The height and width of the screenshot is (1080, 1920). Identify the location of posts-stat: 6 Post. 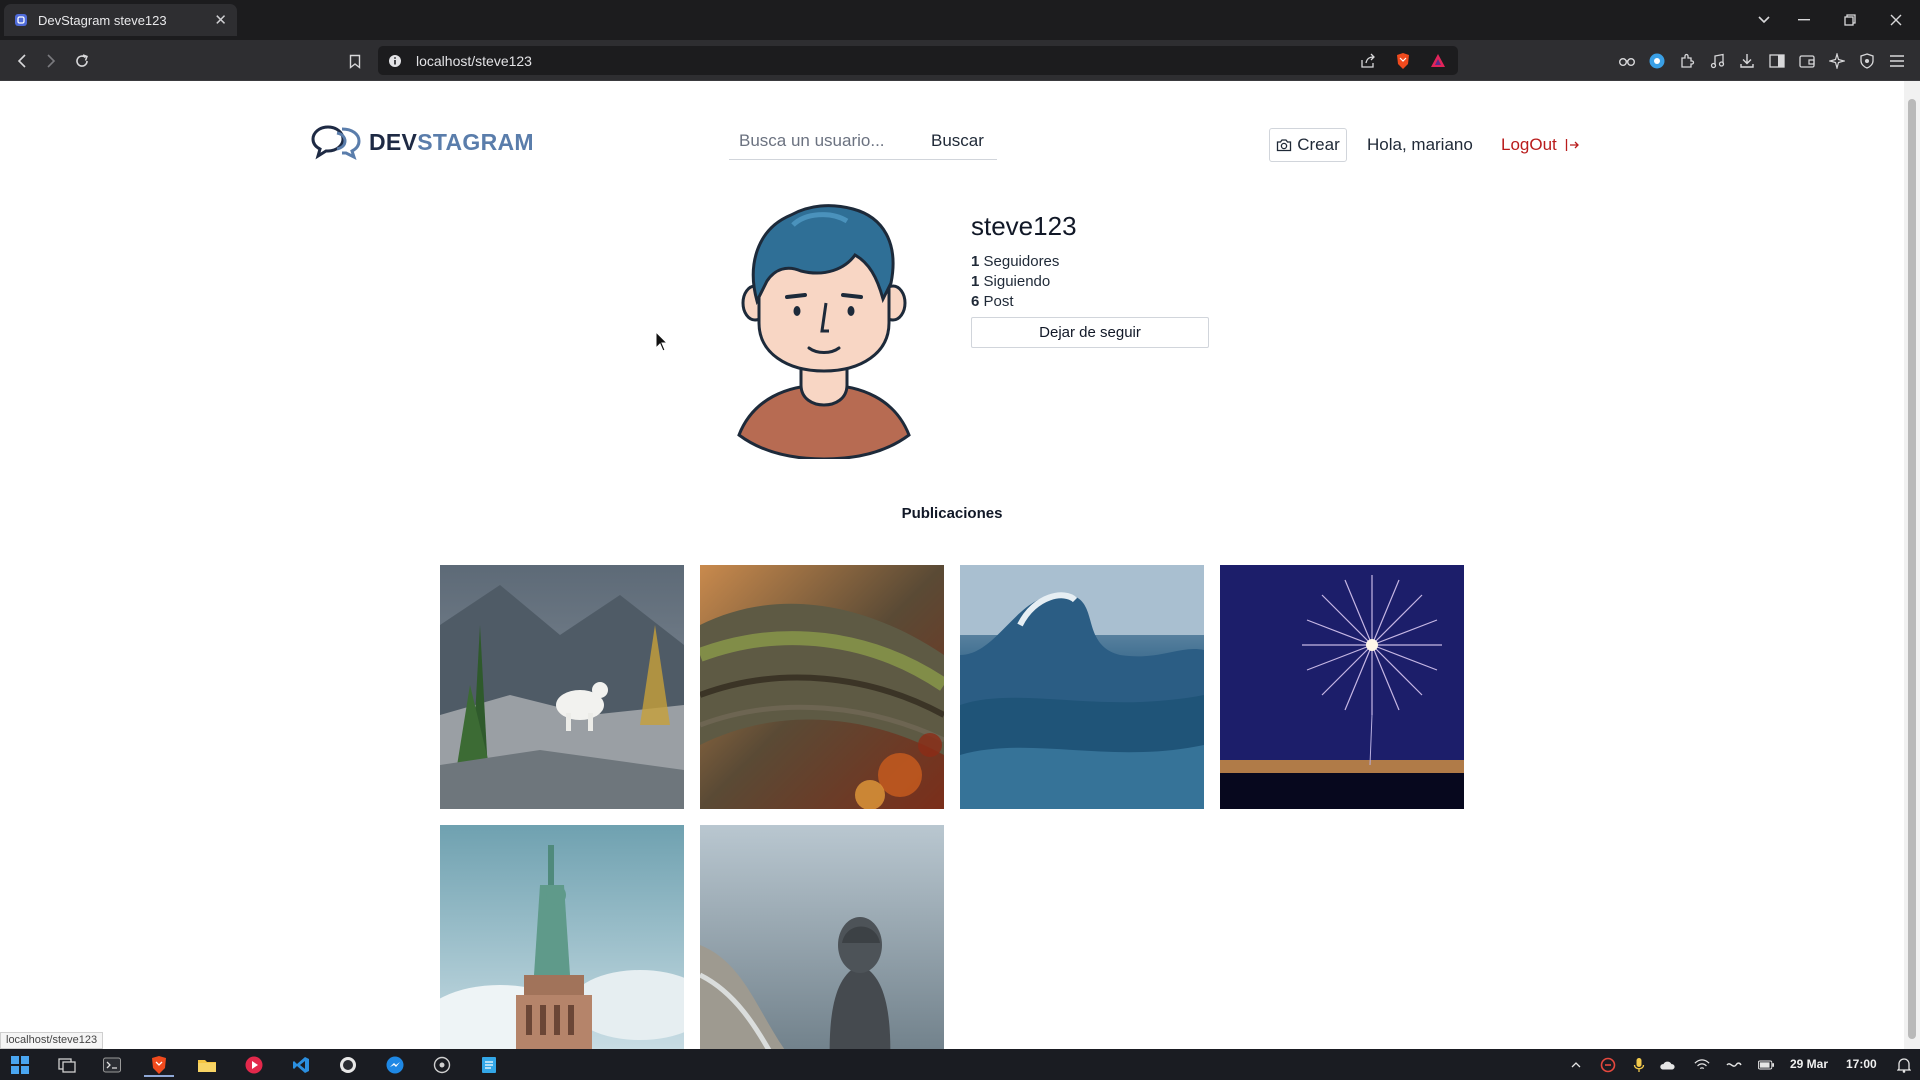
(992, 301).